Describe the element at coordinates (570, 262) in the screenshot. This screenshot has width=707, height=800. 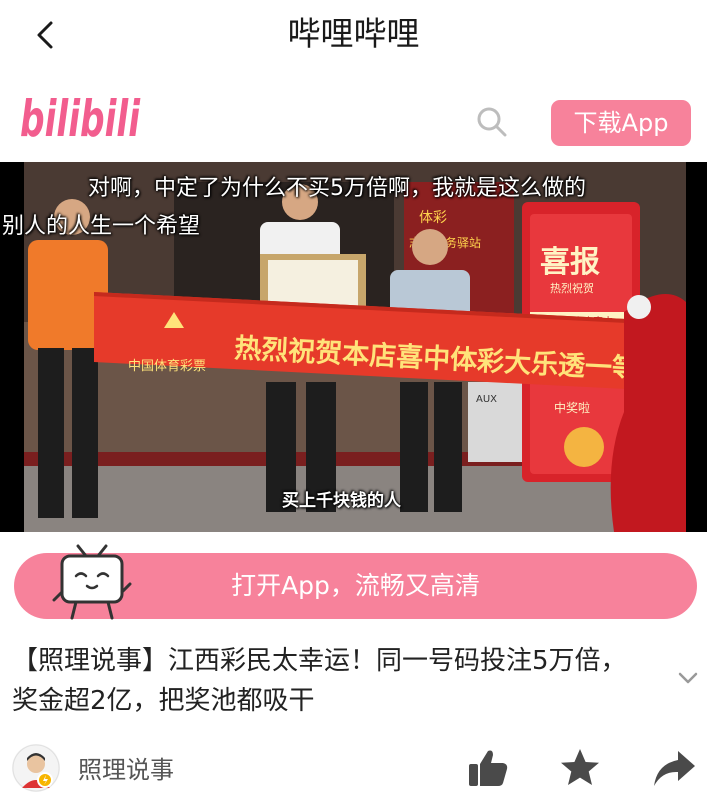
I see `svg-text: 喜报` at that location.